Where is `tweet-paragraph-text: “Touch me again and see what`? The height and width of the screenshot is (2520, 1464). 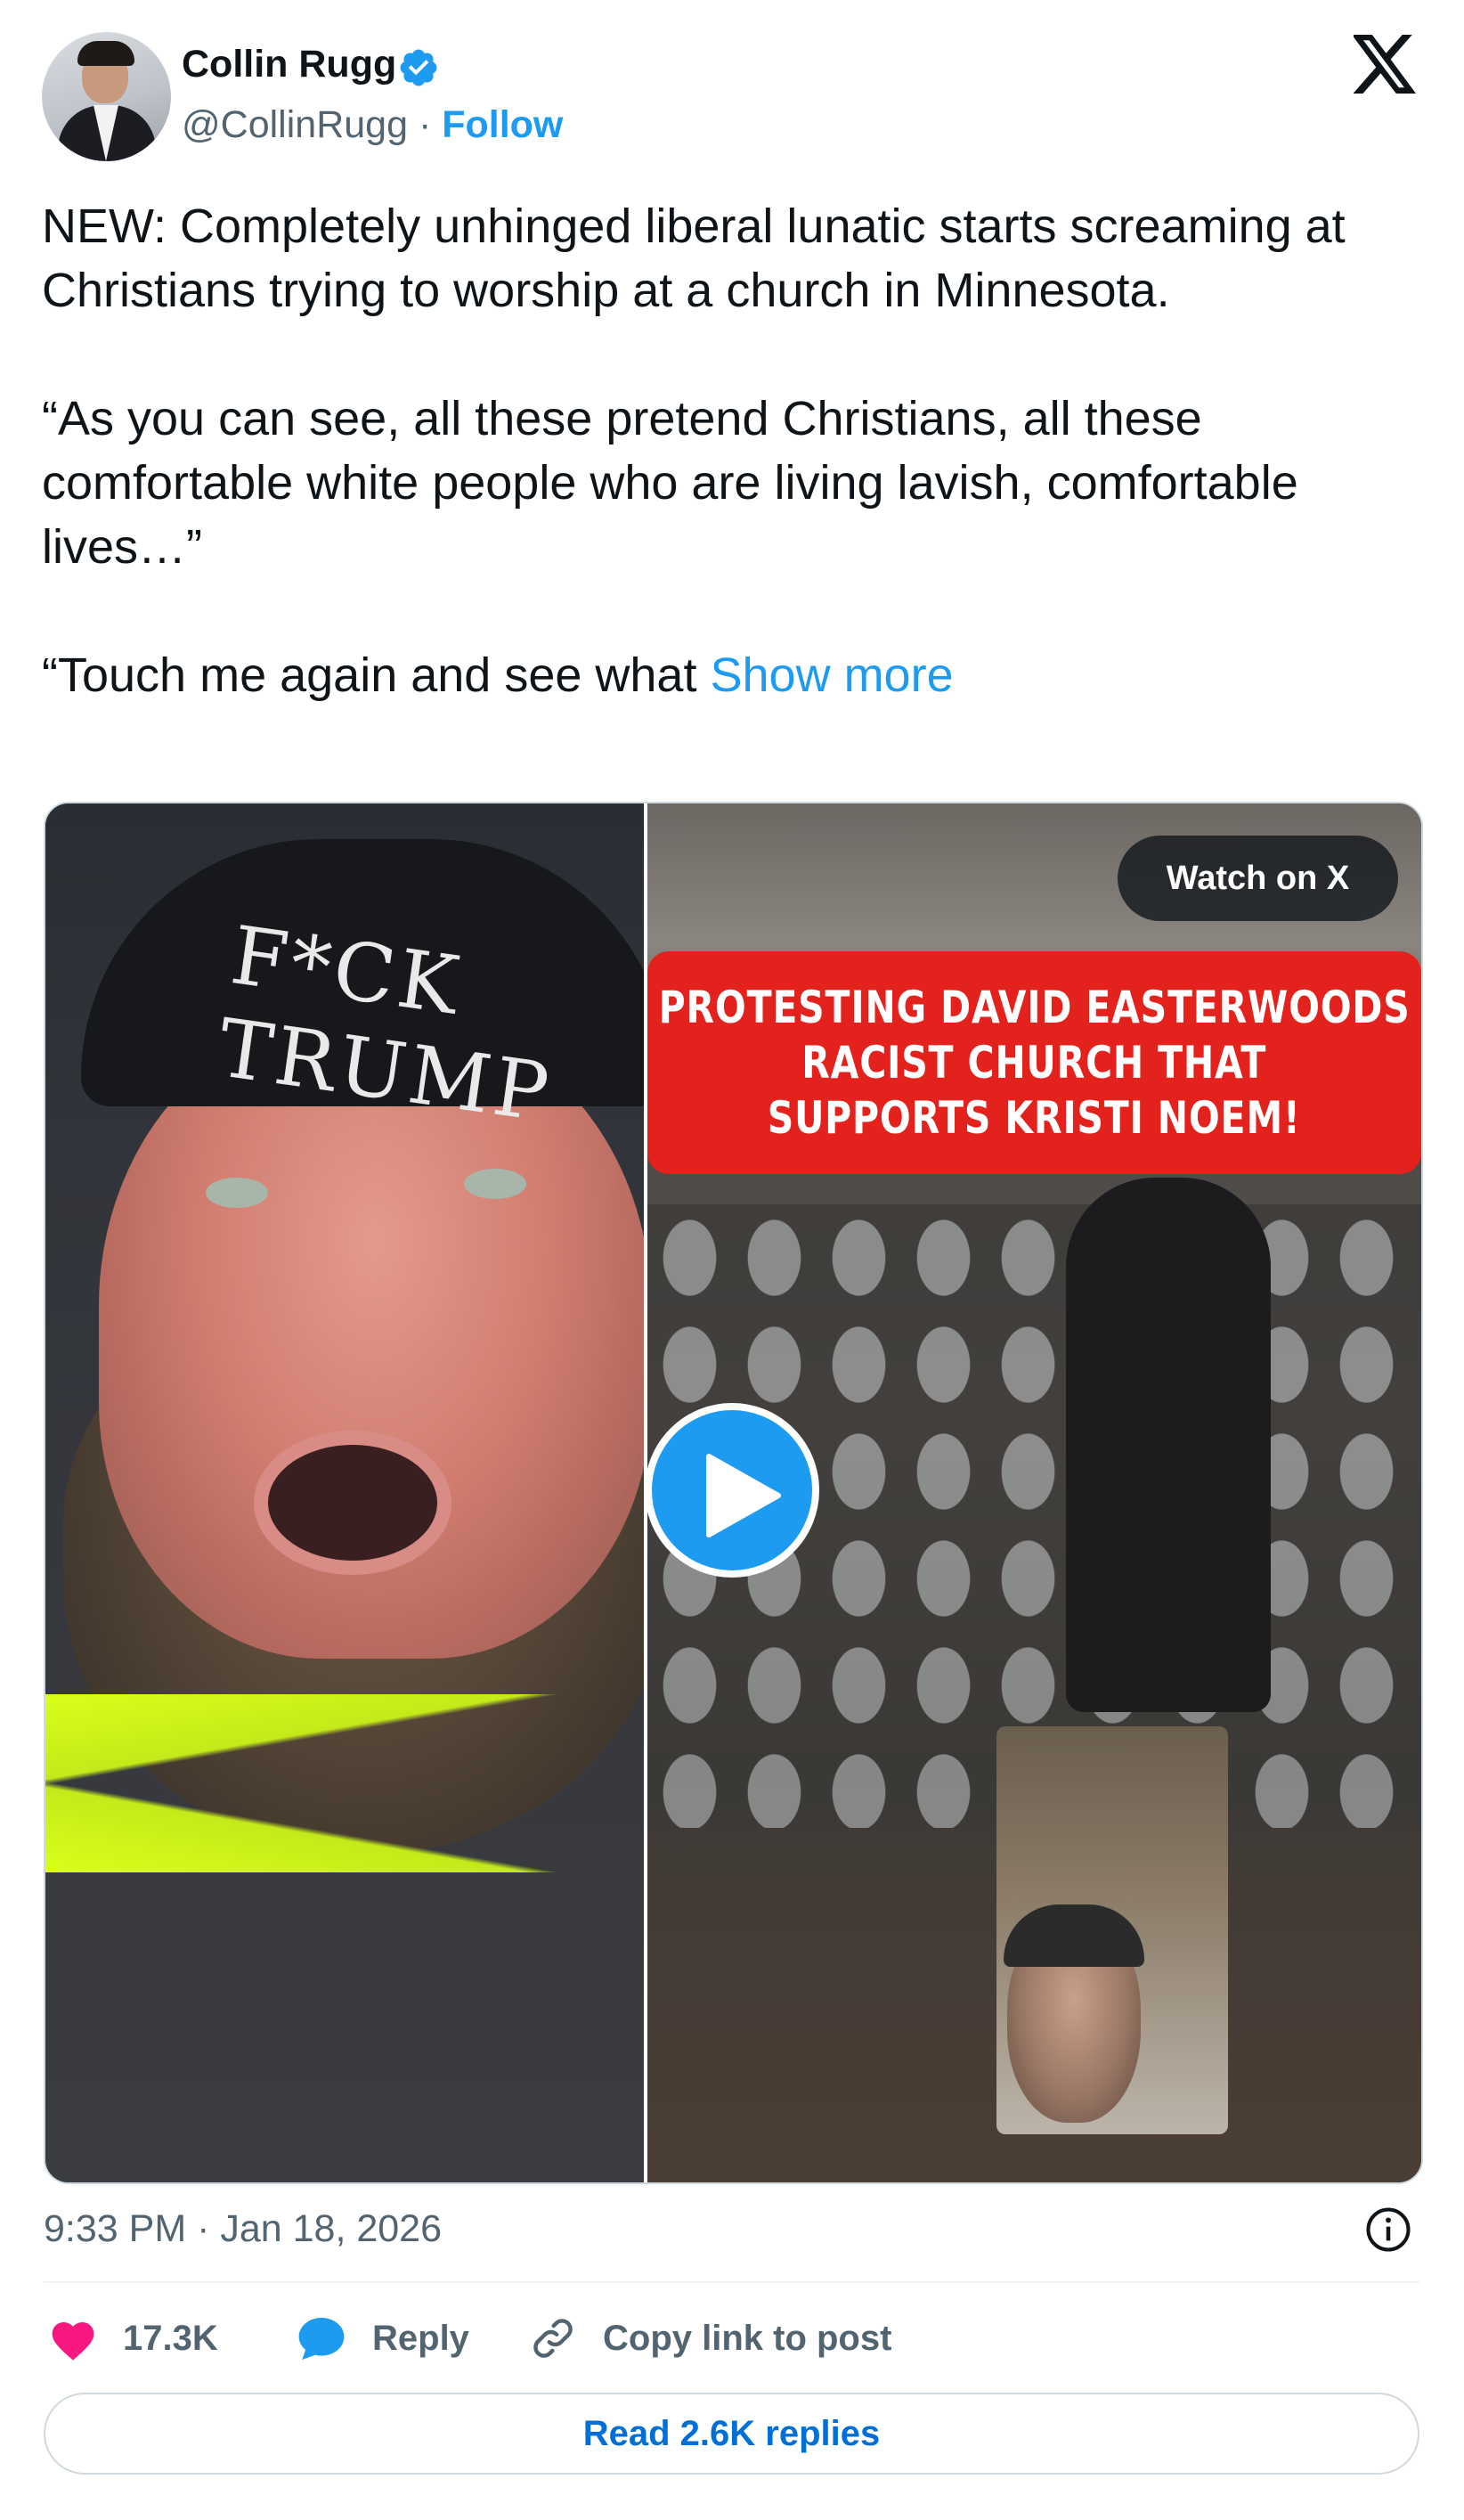
tweet-paragraph-text: “Touch me again and see what is located at coordinates (370, 675).